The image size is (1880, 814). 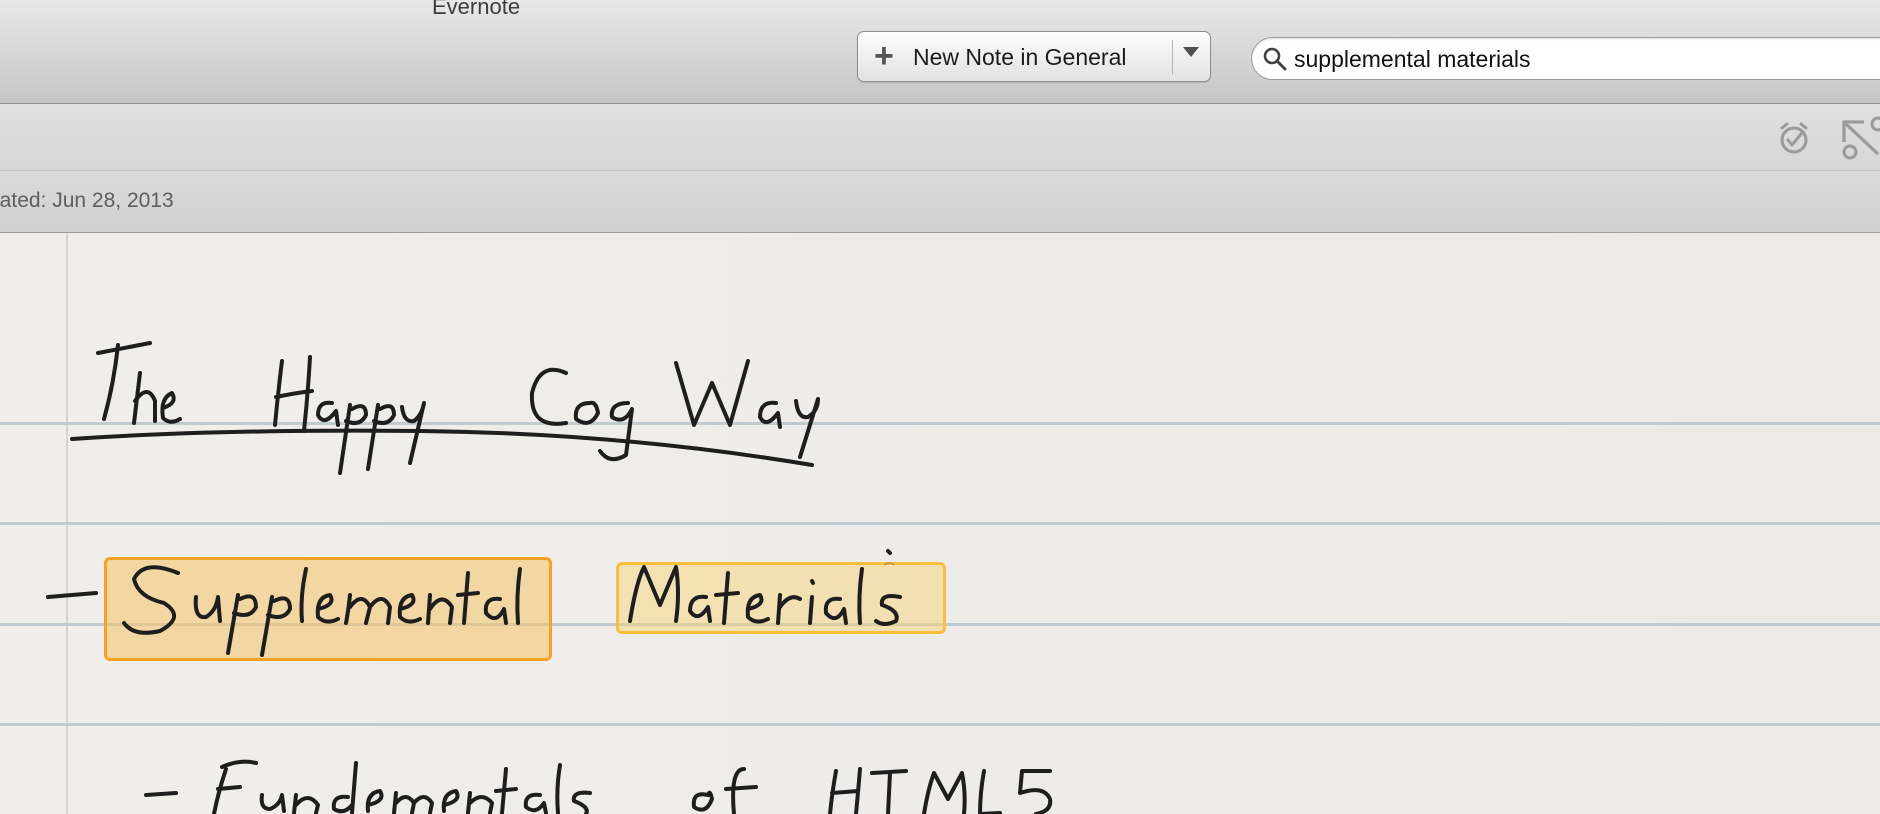 I want to click on note-info-bar: dated: Jun 28, 2013, so click(x=940, y=202).